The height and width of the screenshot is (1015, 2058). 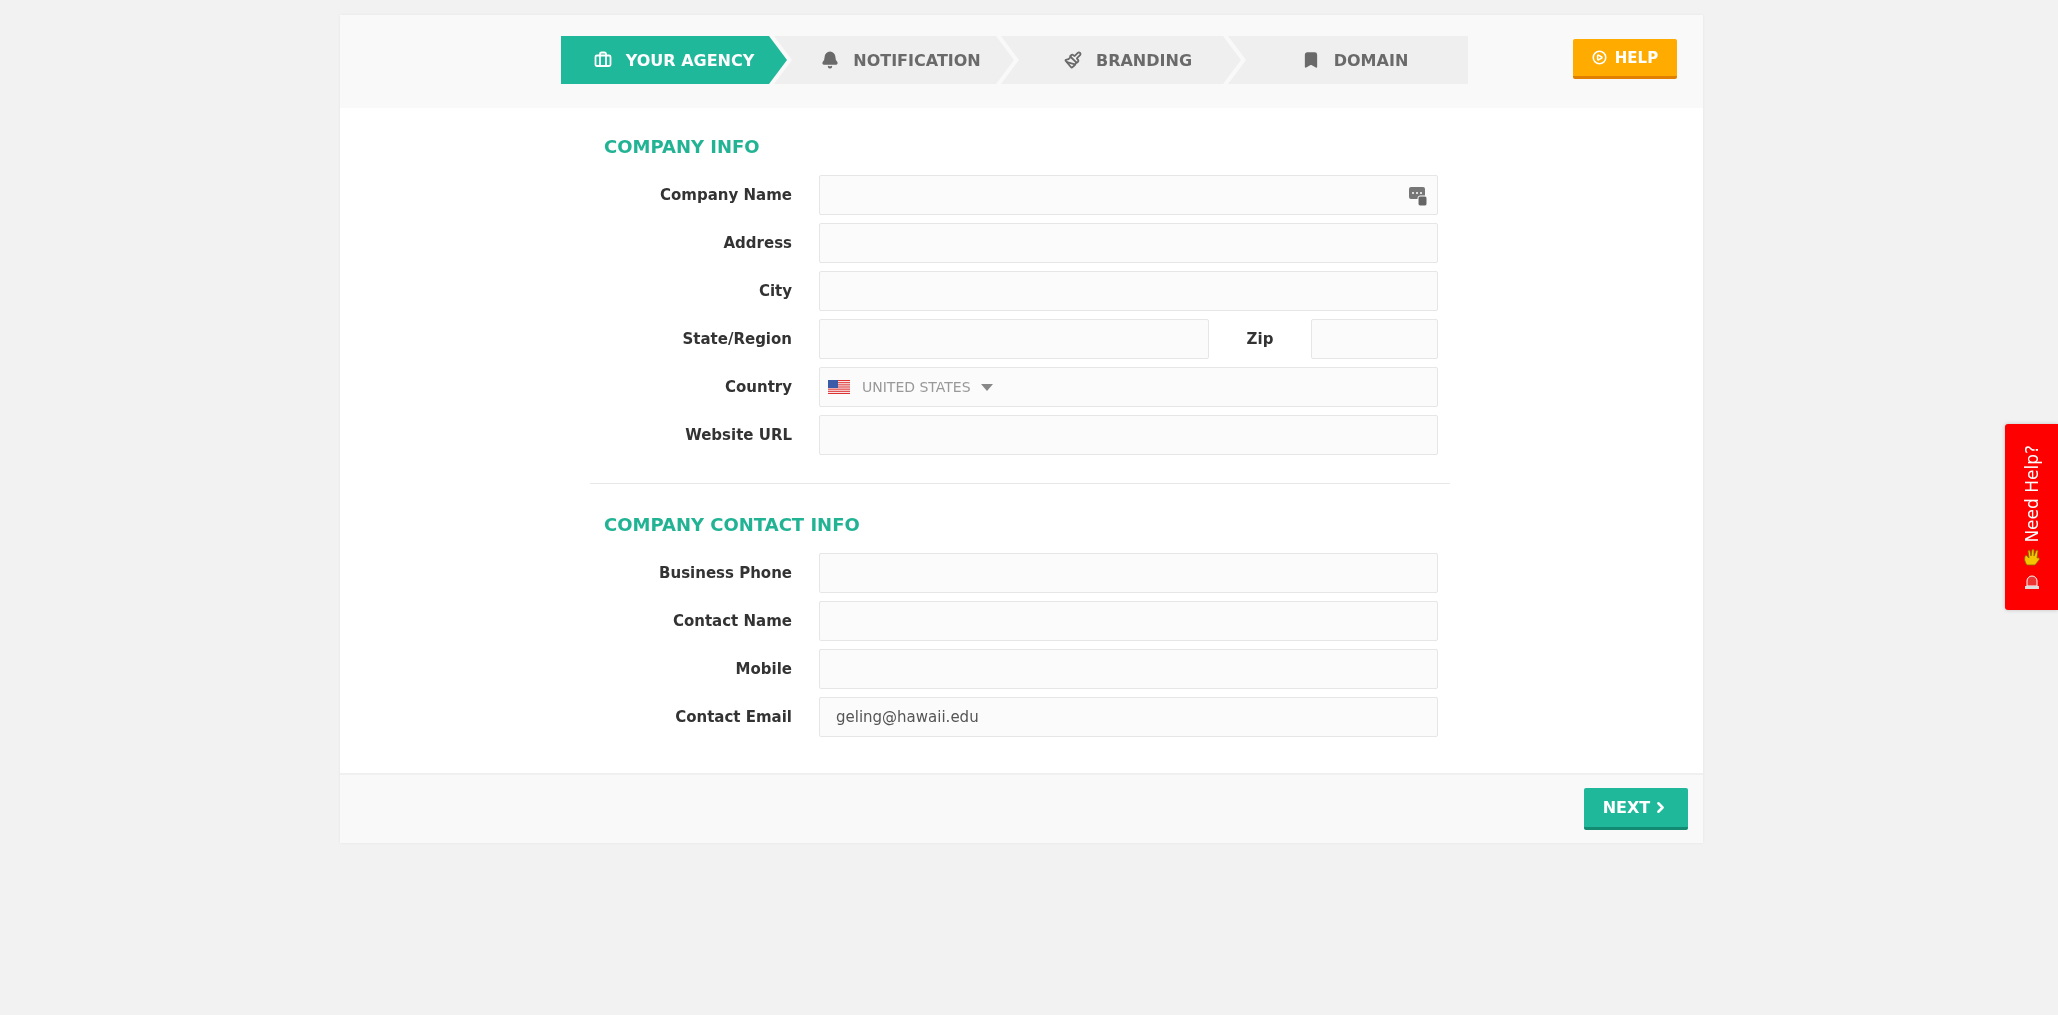 I want to click on field-label: Mobile, so click(x=763, y=669).